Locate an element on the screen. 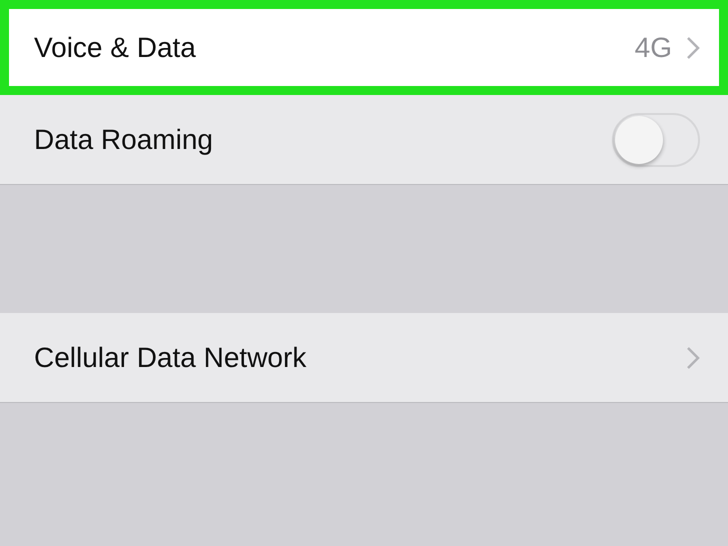 The width and height of the screenshot is (728, 546). row-label: Voice & Data is located at coordinates (115, 48).